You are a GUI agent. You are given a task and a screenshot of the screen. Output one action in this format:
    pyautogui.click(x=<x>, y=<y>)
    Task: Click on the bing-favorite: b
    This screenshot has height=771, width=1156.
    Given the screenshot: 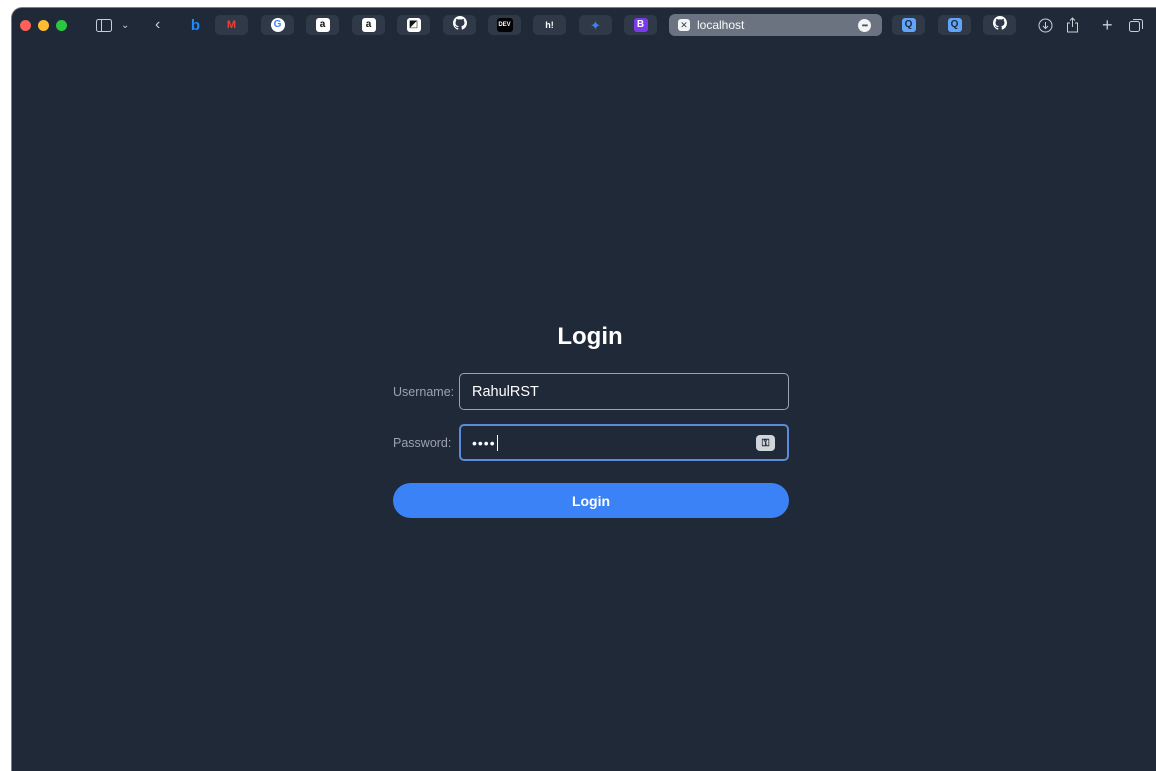 What is the action you would take?
    pyautogui.click(x=195, y=25)
    